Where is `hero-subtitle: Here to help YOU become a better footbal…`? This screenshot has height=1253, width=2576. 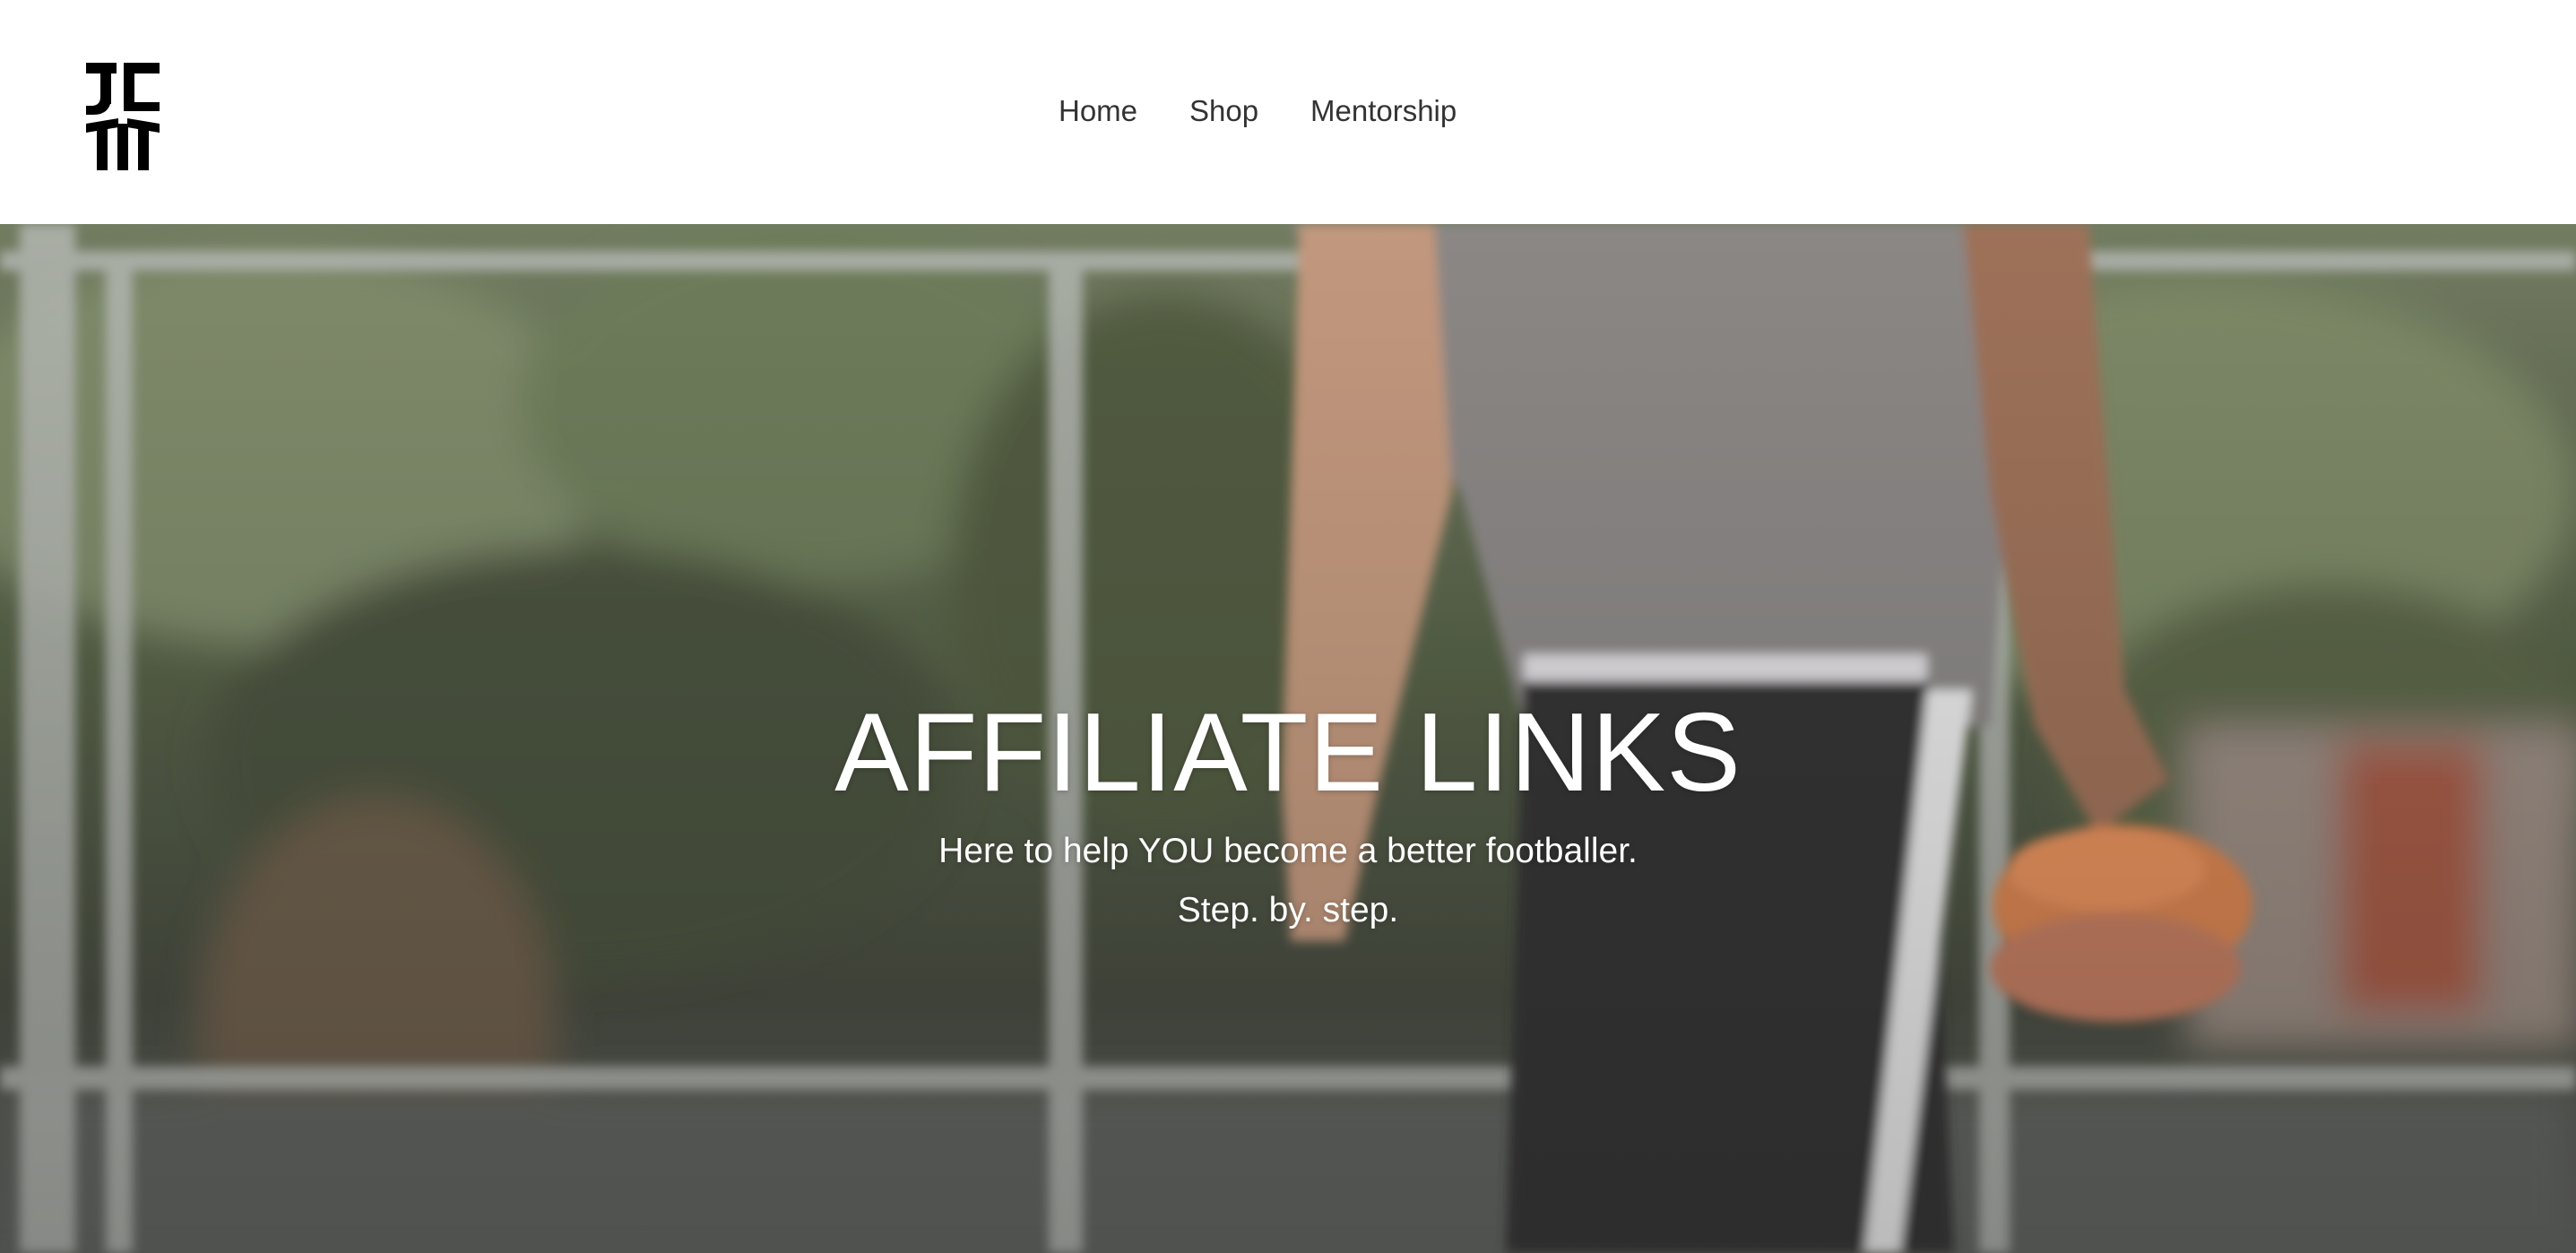 hero-subtitle: Here to help YOU become a better footbal… is located at coordinates (1288, 851).